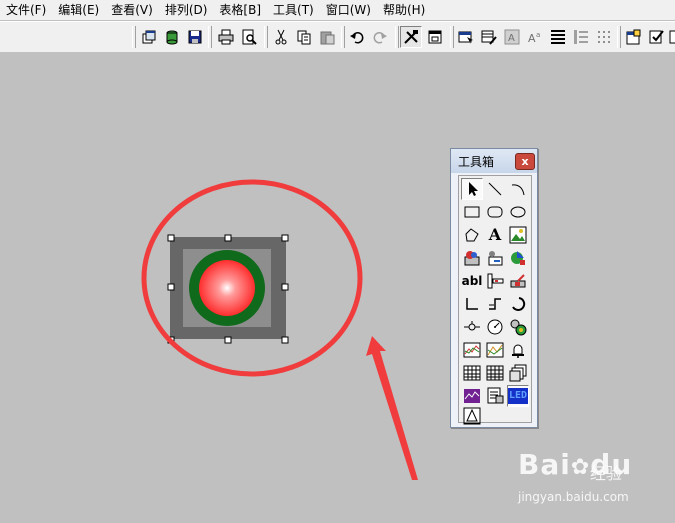 The image size is (675, 523). What do you see at coordinates (476, 162) in the screenshot?
I see `toolbox-title: 工具箱` at bounding box center [476, 162].